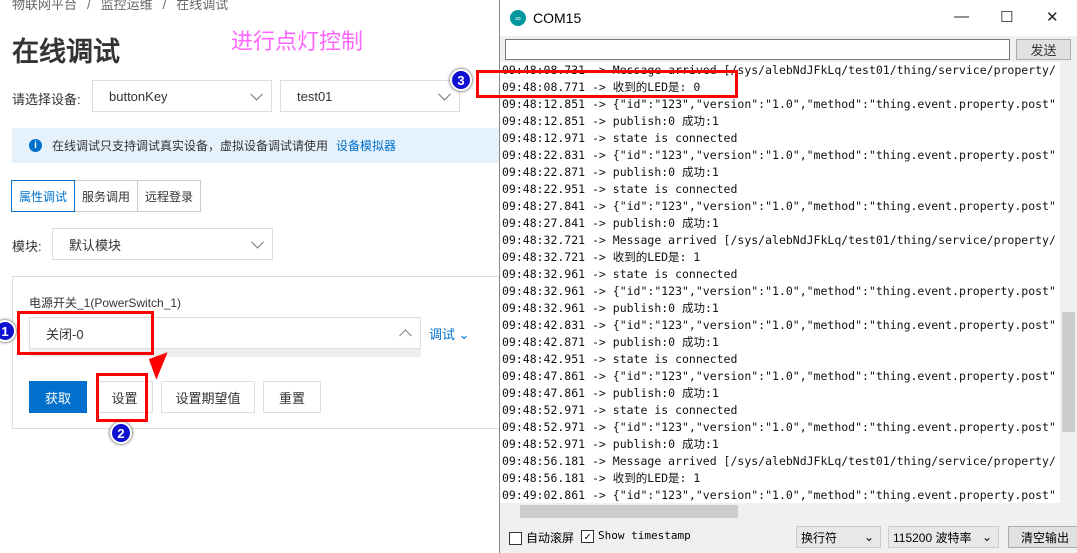 This screenshot has width=1077, height=553. What do you see at coordinates (46, 99) in the screenshot?
I see `device-label: 请选择设备:` at bounding box center [46, 99].